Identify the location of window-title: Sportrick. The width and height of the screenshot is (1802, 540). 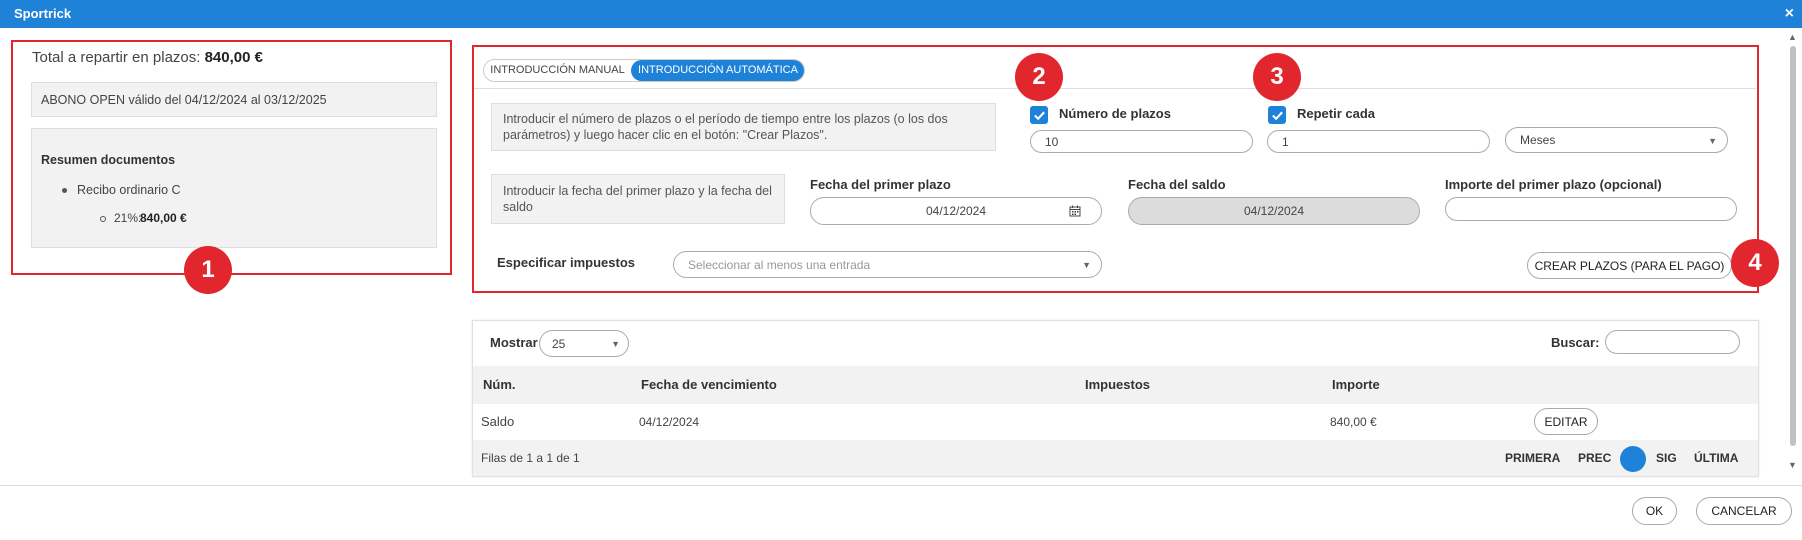
(43, 13).